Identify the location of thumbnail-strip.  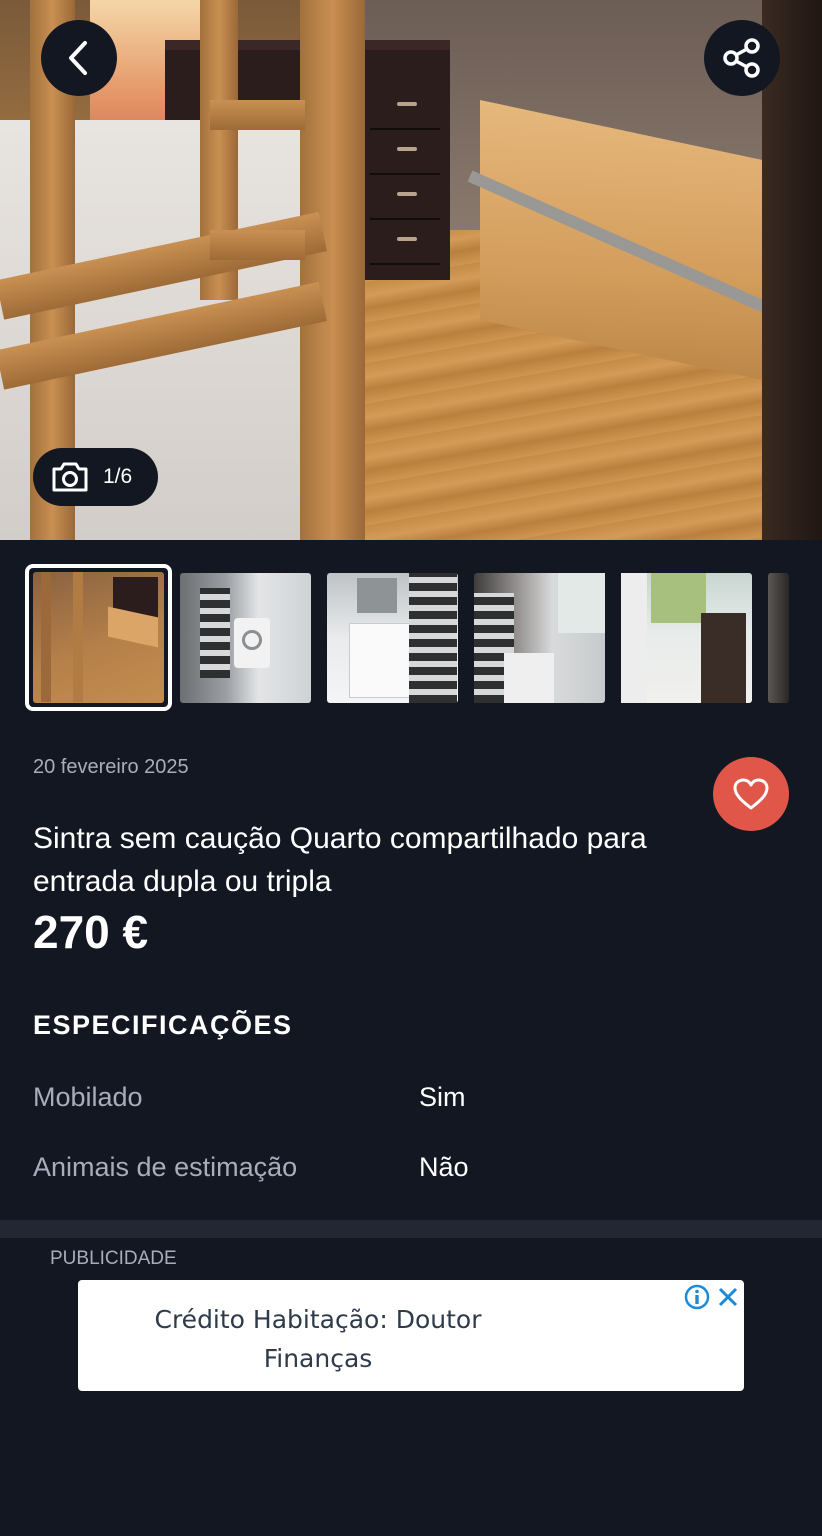
(411, 638).